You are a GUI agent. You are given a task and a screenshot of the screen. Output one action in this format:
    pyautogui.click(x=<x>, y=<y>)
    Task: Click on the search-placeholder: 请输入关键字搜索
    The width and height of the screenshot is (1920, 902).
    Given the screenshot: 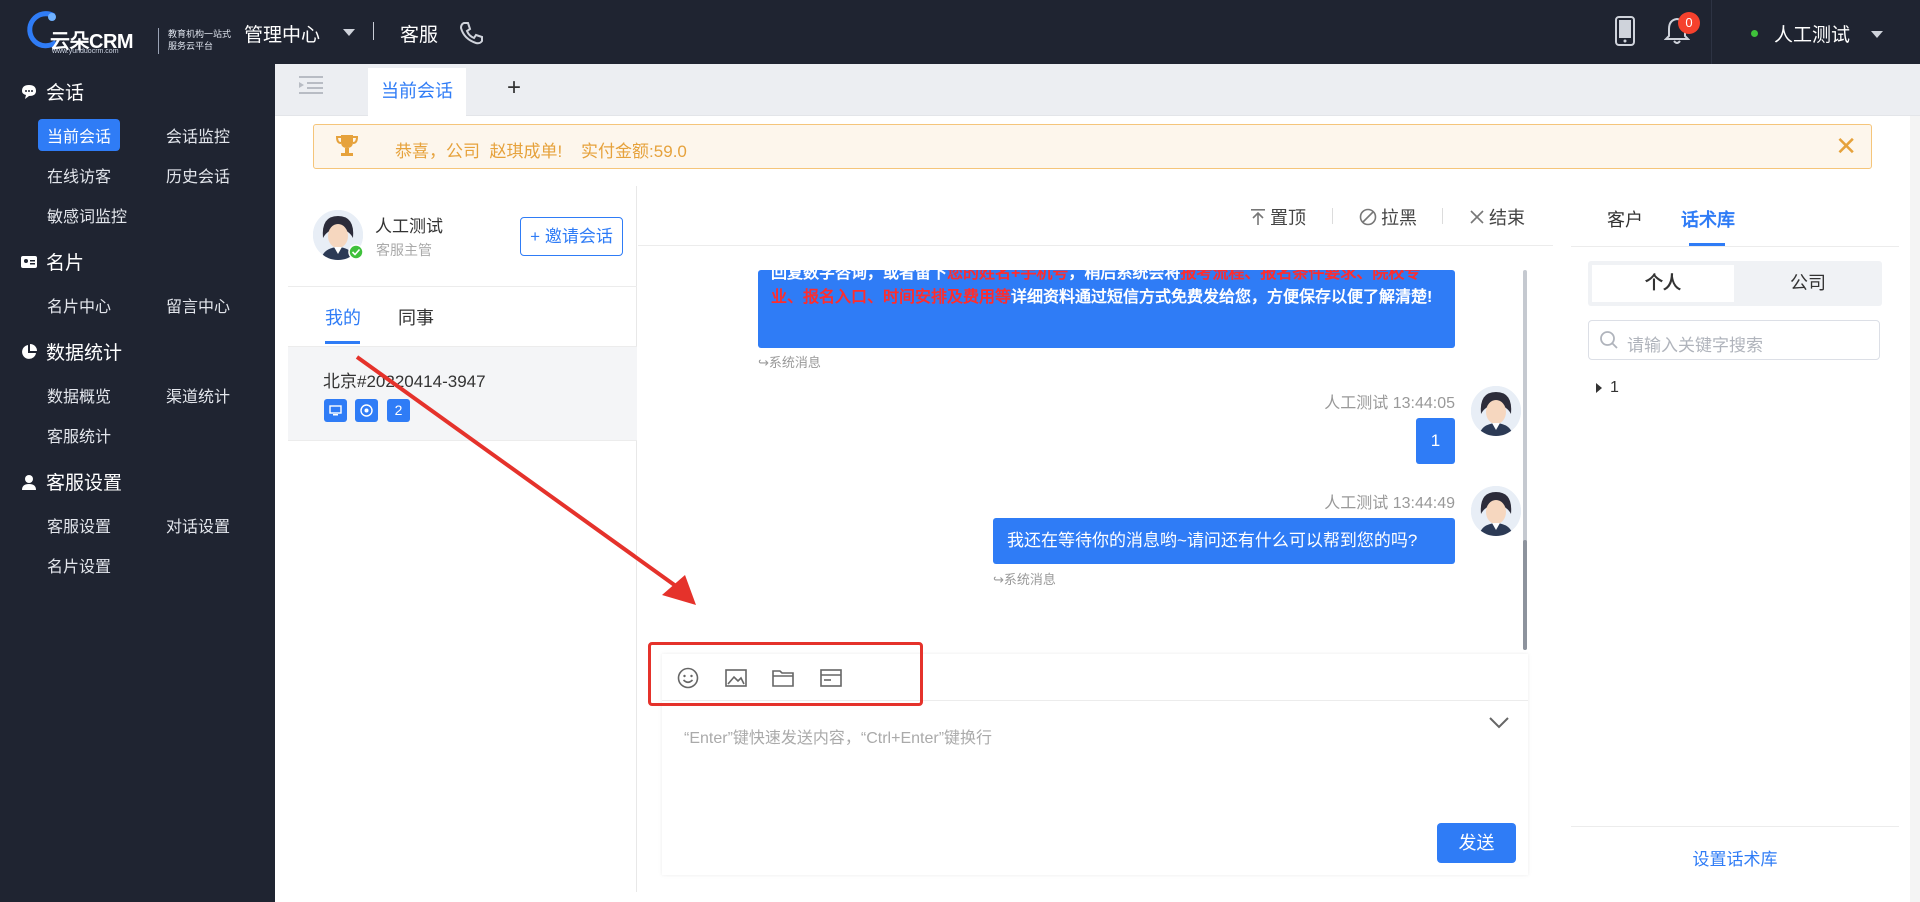 What is the action you would take?
    pyautogui.click(x=1695, y=345)
    